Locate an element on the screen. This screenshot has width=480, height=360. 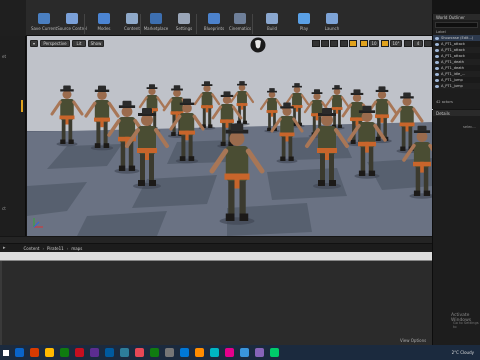
content-browser-search-input is located at coordinates (216, 256).